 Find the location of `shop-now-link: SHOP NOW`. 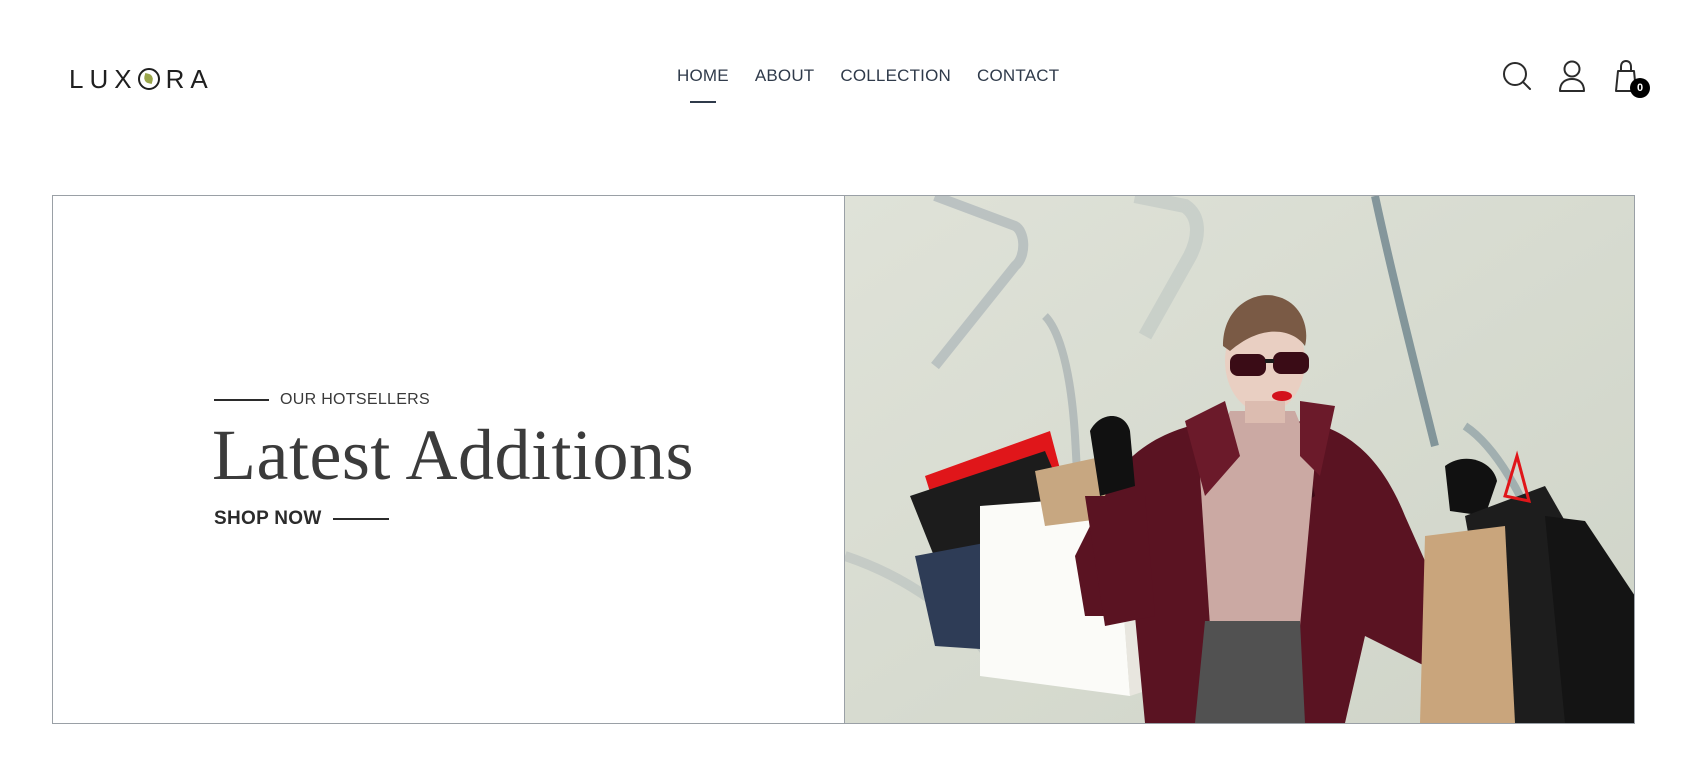

shop-now-link: SHOP NOW is located at coordinates (301, 519).